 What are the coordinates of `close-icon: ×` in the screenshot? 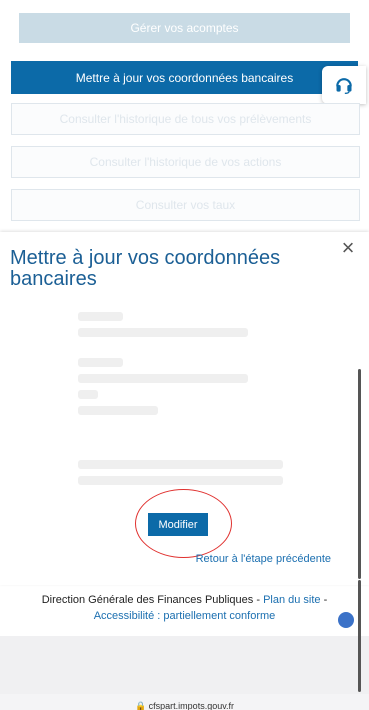 It's located at (348, 248).